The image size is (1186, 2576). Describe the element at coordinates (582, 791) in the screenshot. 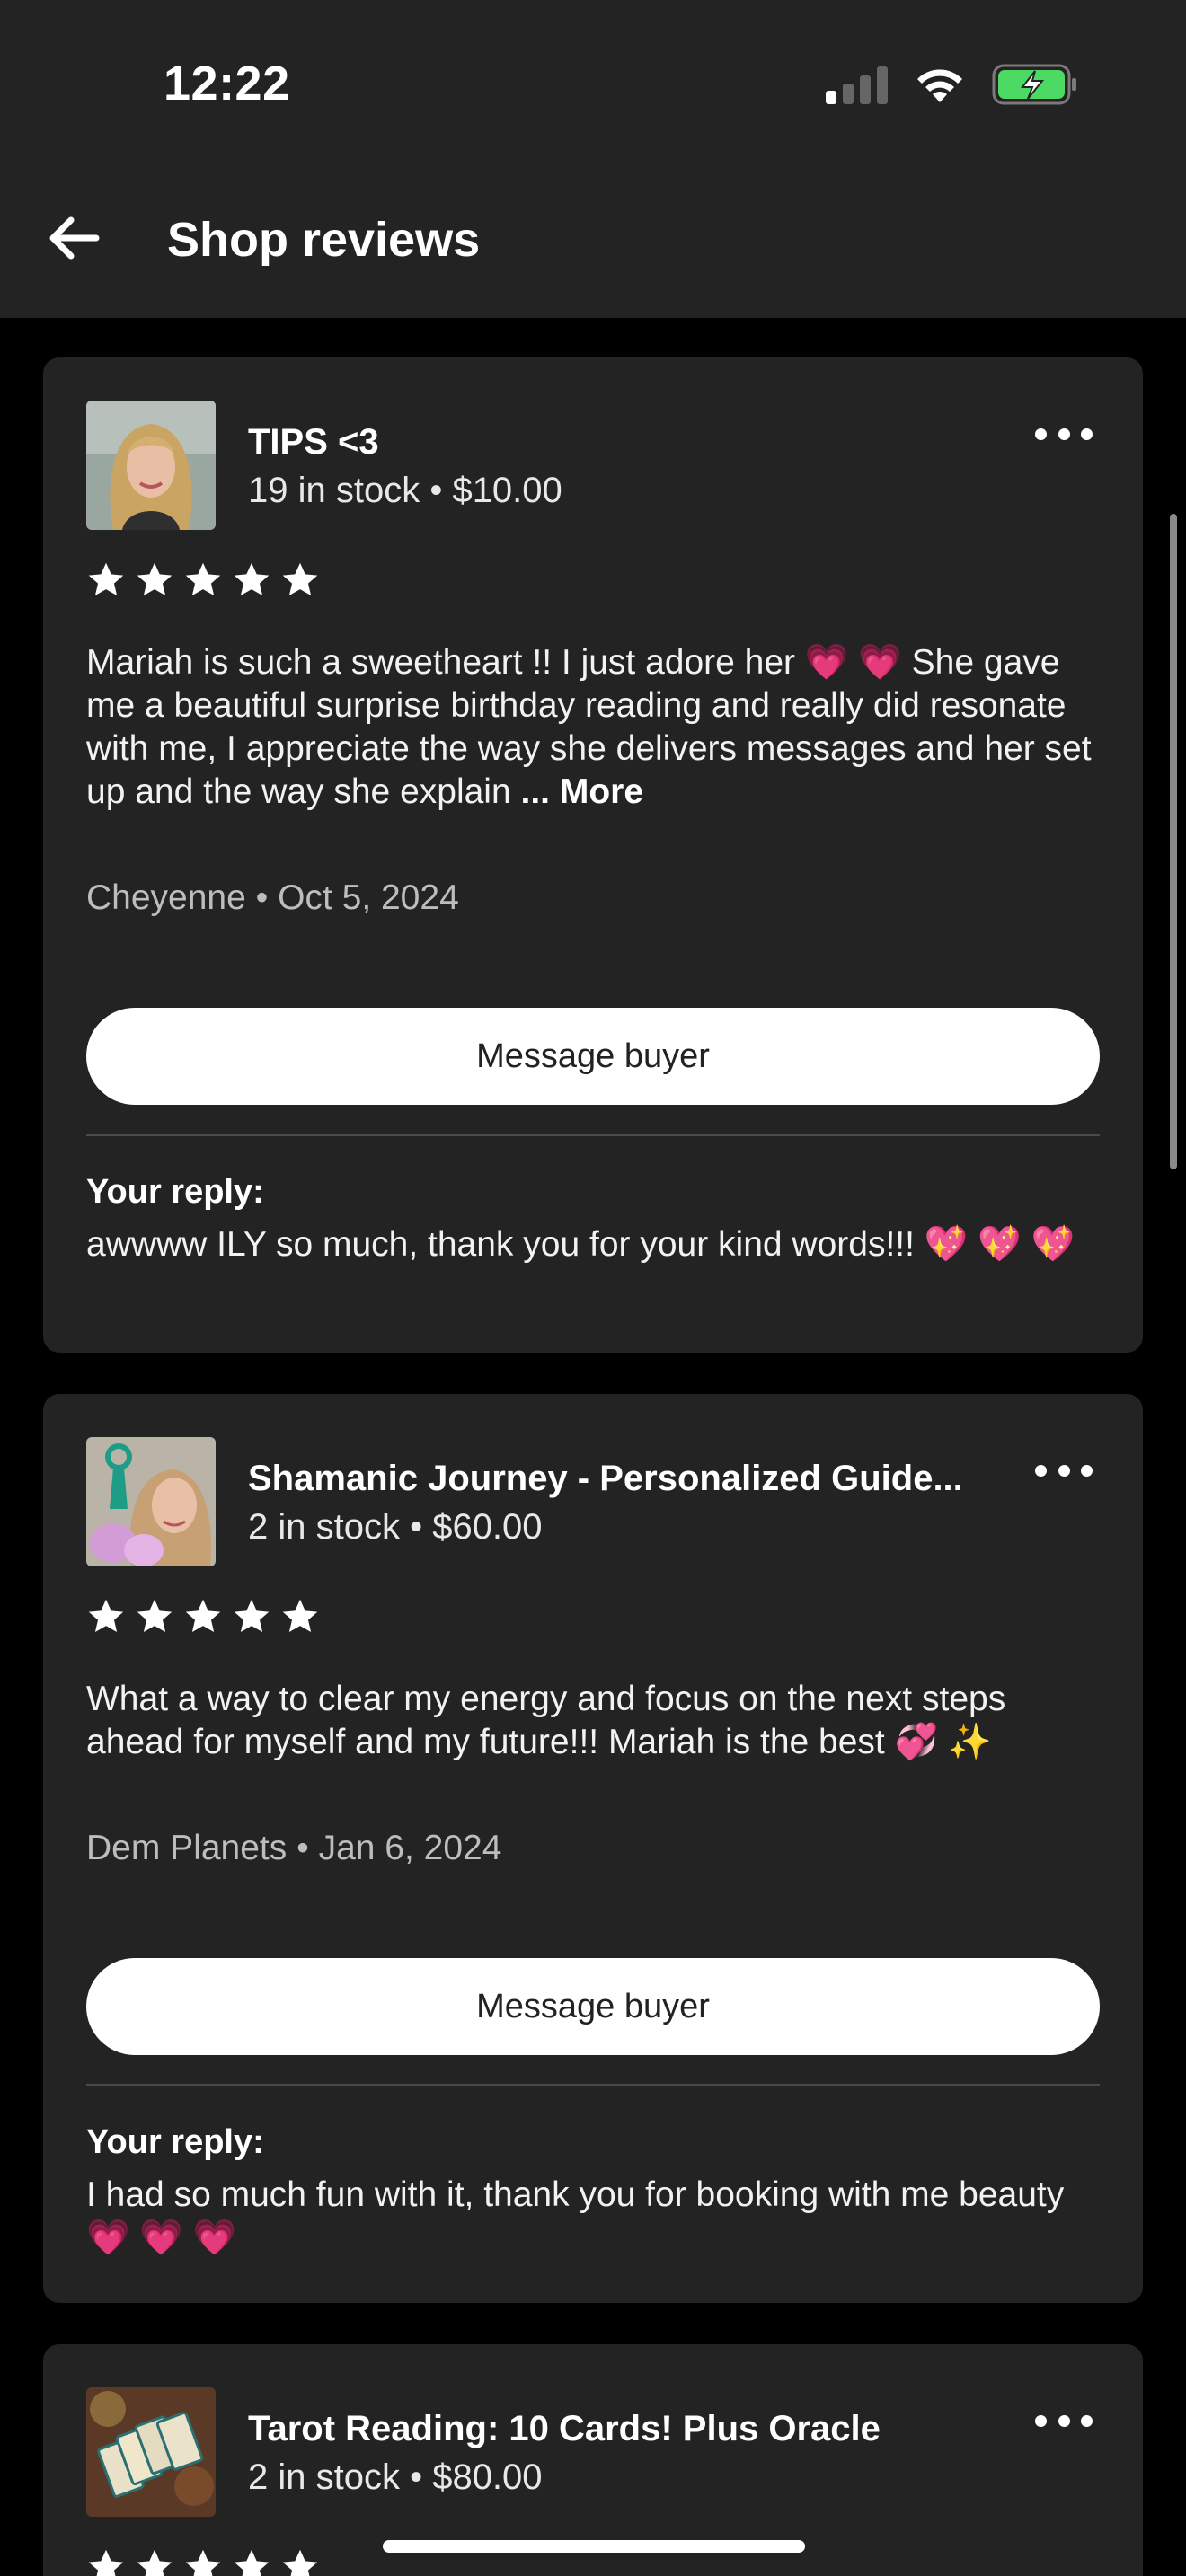

I see `read-more-link: ... More` at that location.